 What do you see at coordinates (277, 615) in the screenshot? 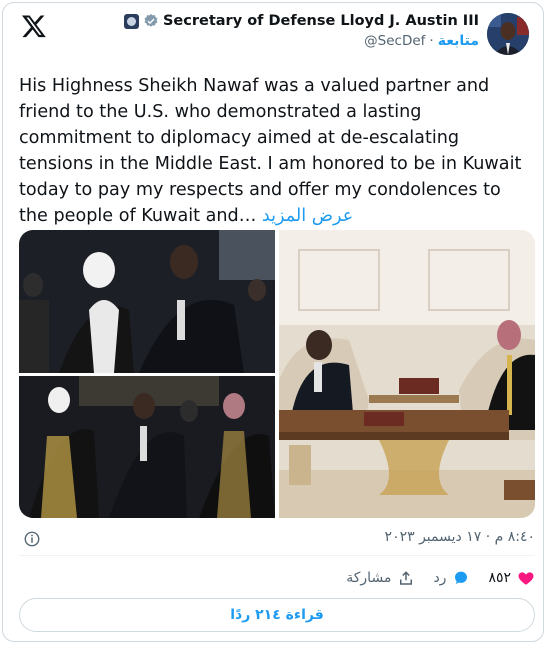
I see `read-replies-button: قراءة ٢١٤ ردًا` at bounding box center [277, 615].